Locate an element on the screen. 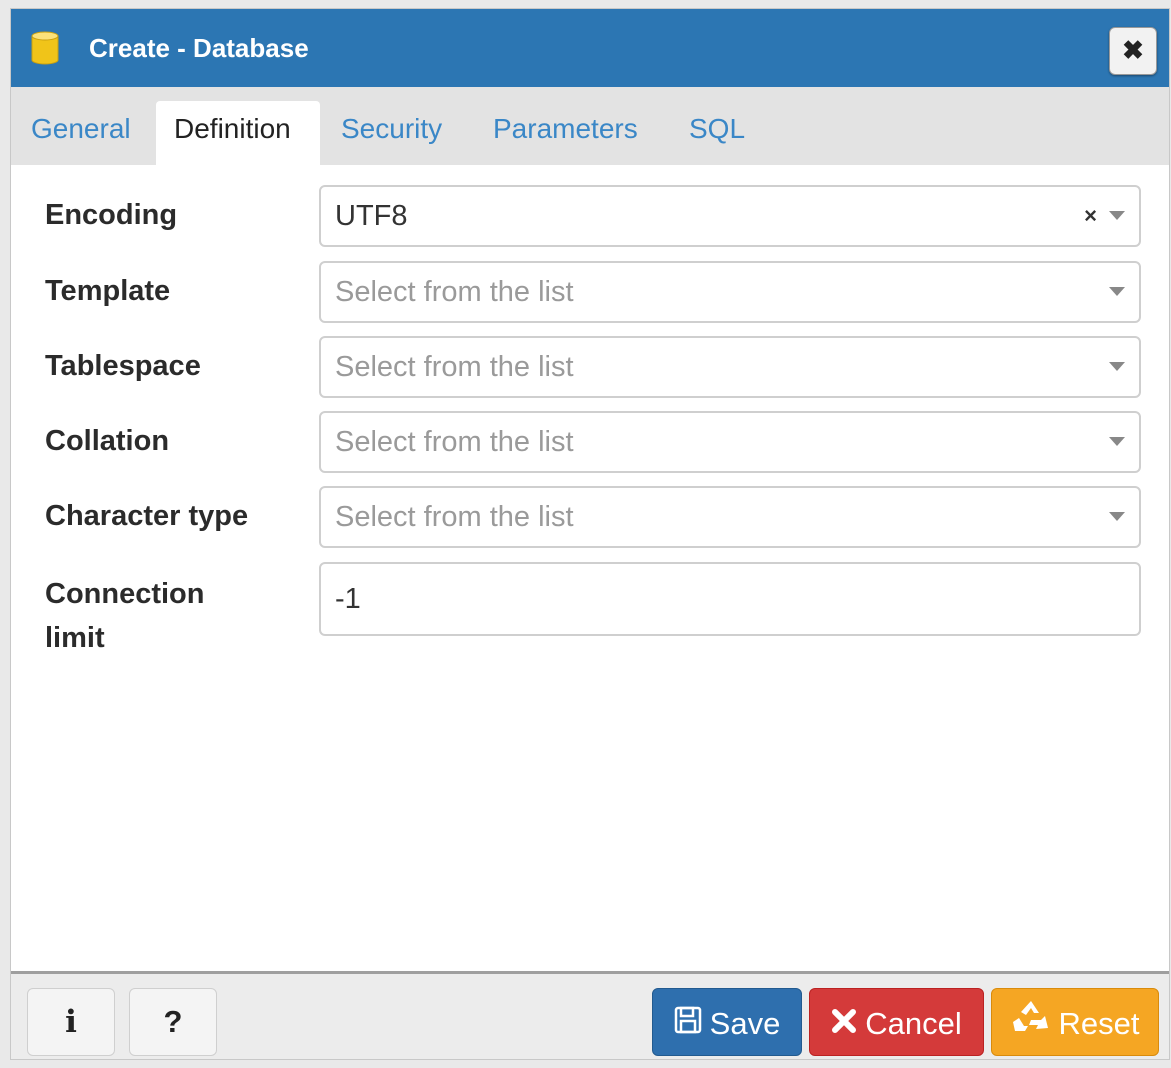 Image resolution: width=1171 pixels, height=1068 pixels. character-type-select: Select from the list is located at coordinates (730, 517).